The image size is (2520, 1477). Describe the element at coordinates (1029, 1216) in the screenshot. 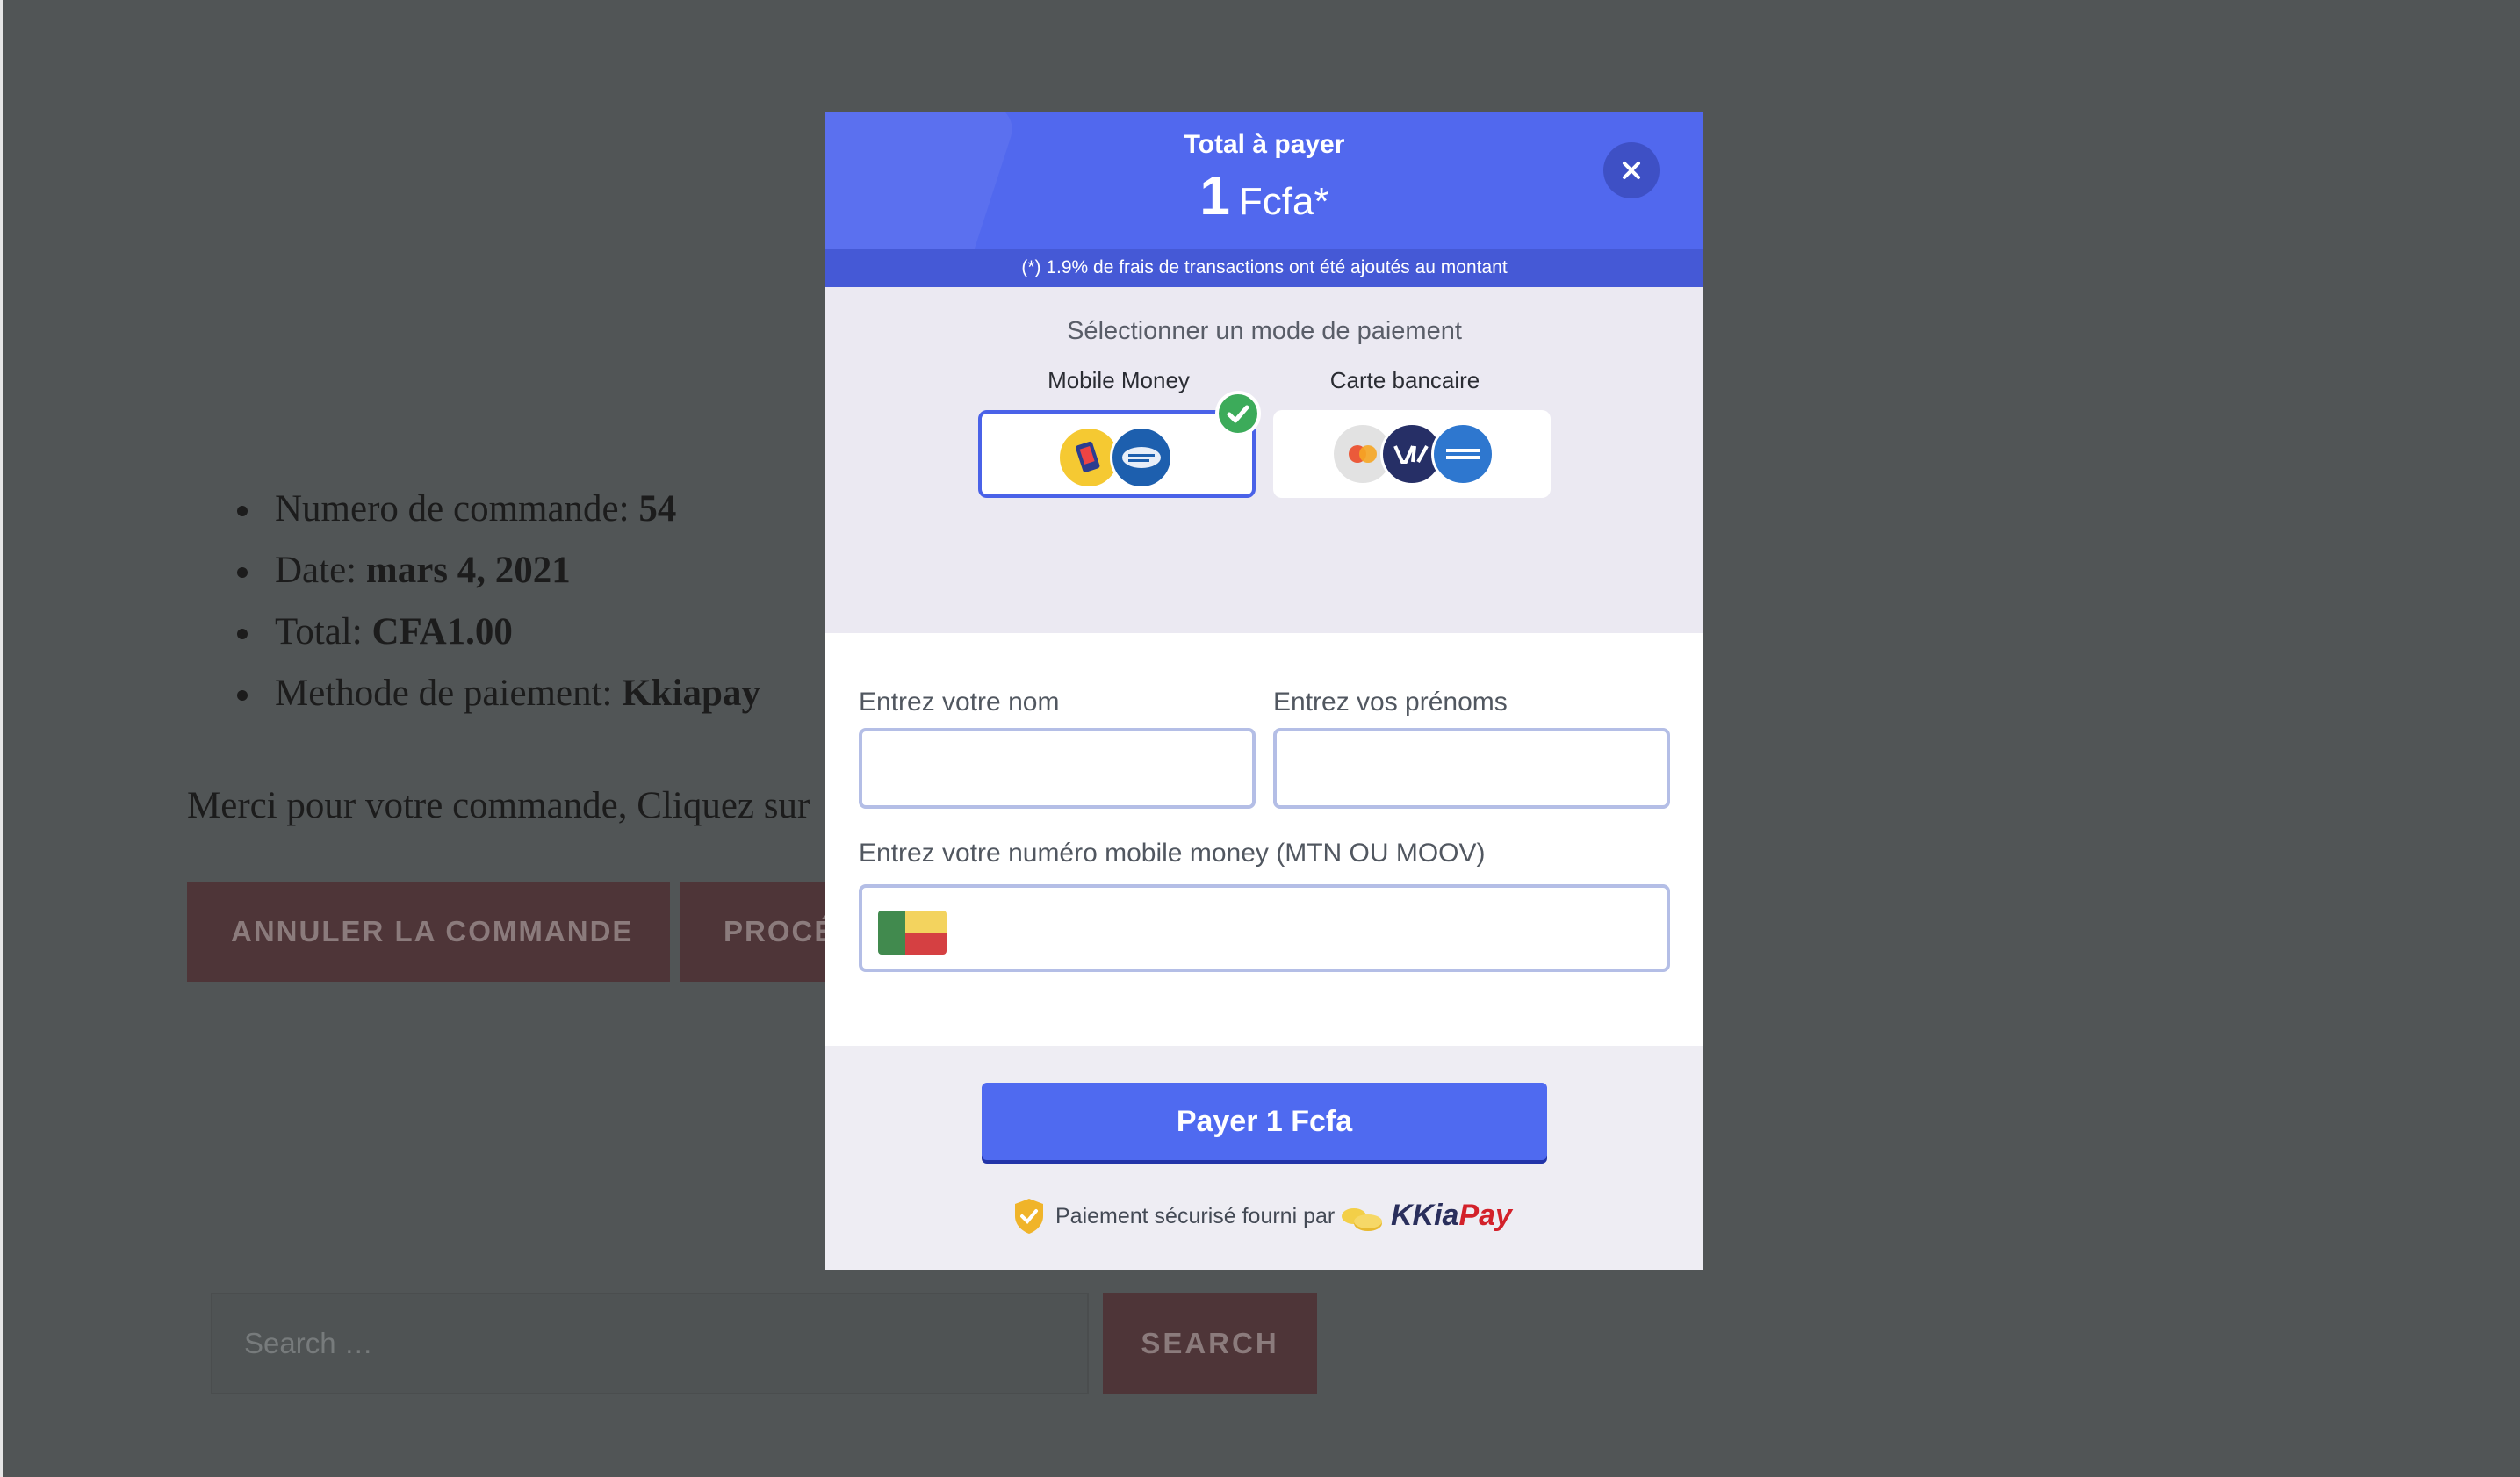

I see `shield-check-icon` at that location.